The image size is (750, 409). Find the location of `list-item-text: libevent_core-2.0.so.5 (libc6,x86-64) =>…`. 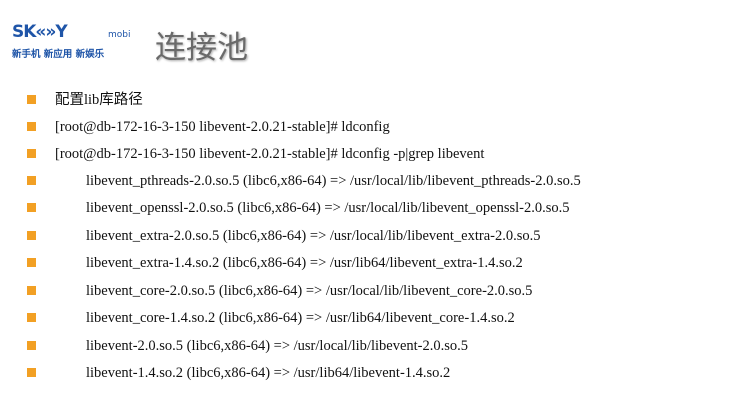

list-item-text: libevent_core-2.0.so.5 (libc6,x86-64) =>… is located at coordinates (309, 291).